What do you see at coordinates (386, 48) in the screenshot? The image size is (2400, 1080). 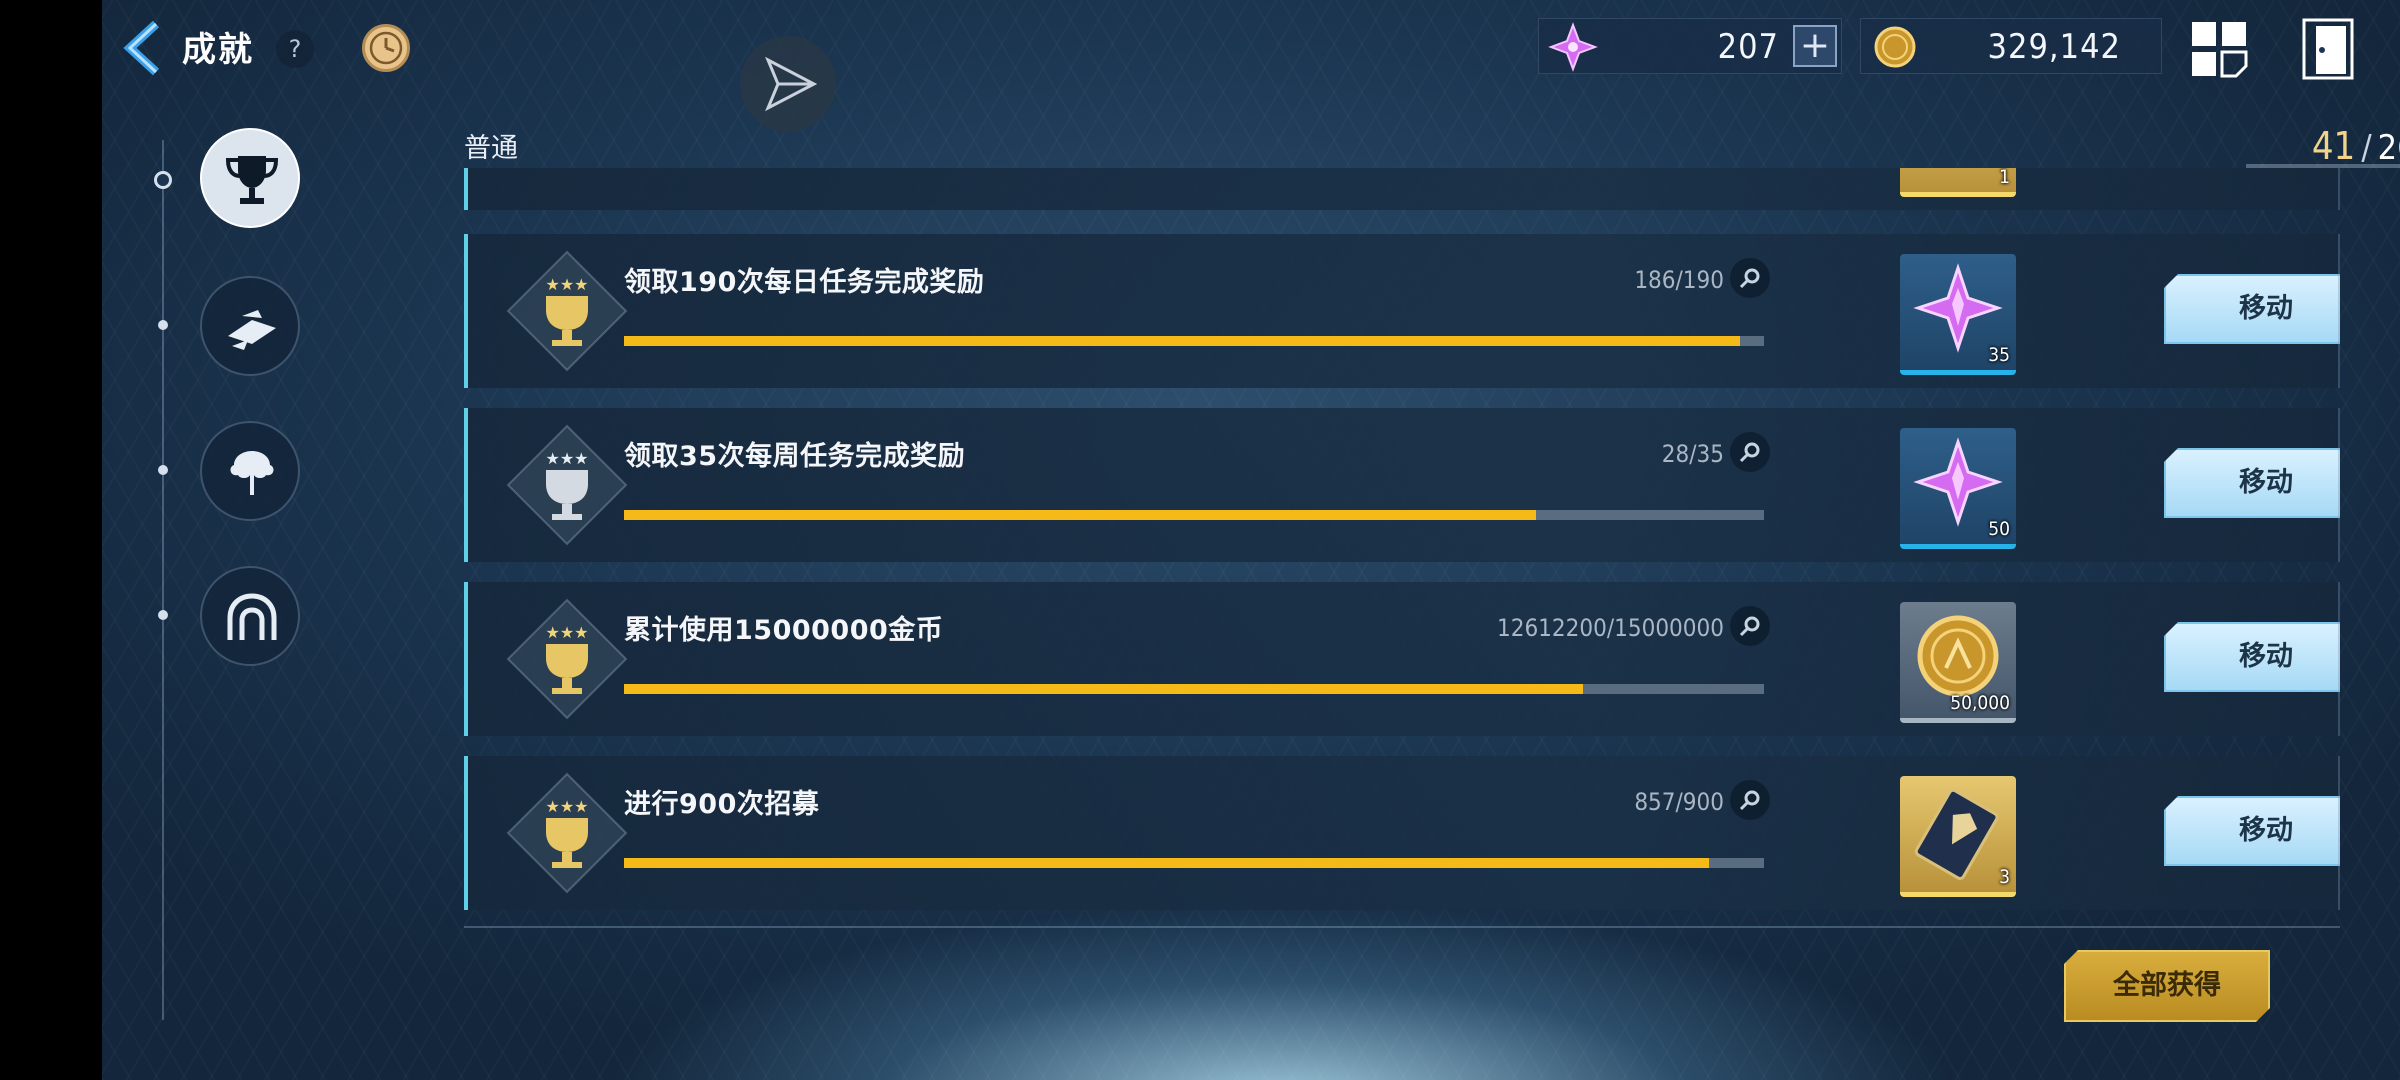 I see `clock-icon` at bounding box center [386, 48].